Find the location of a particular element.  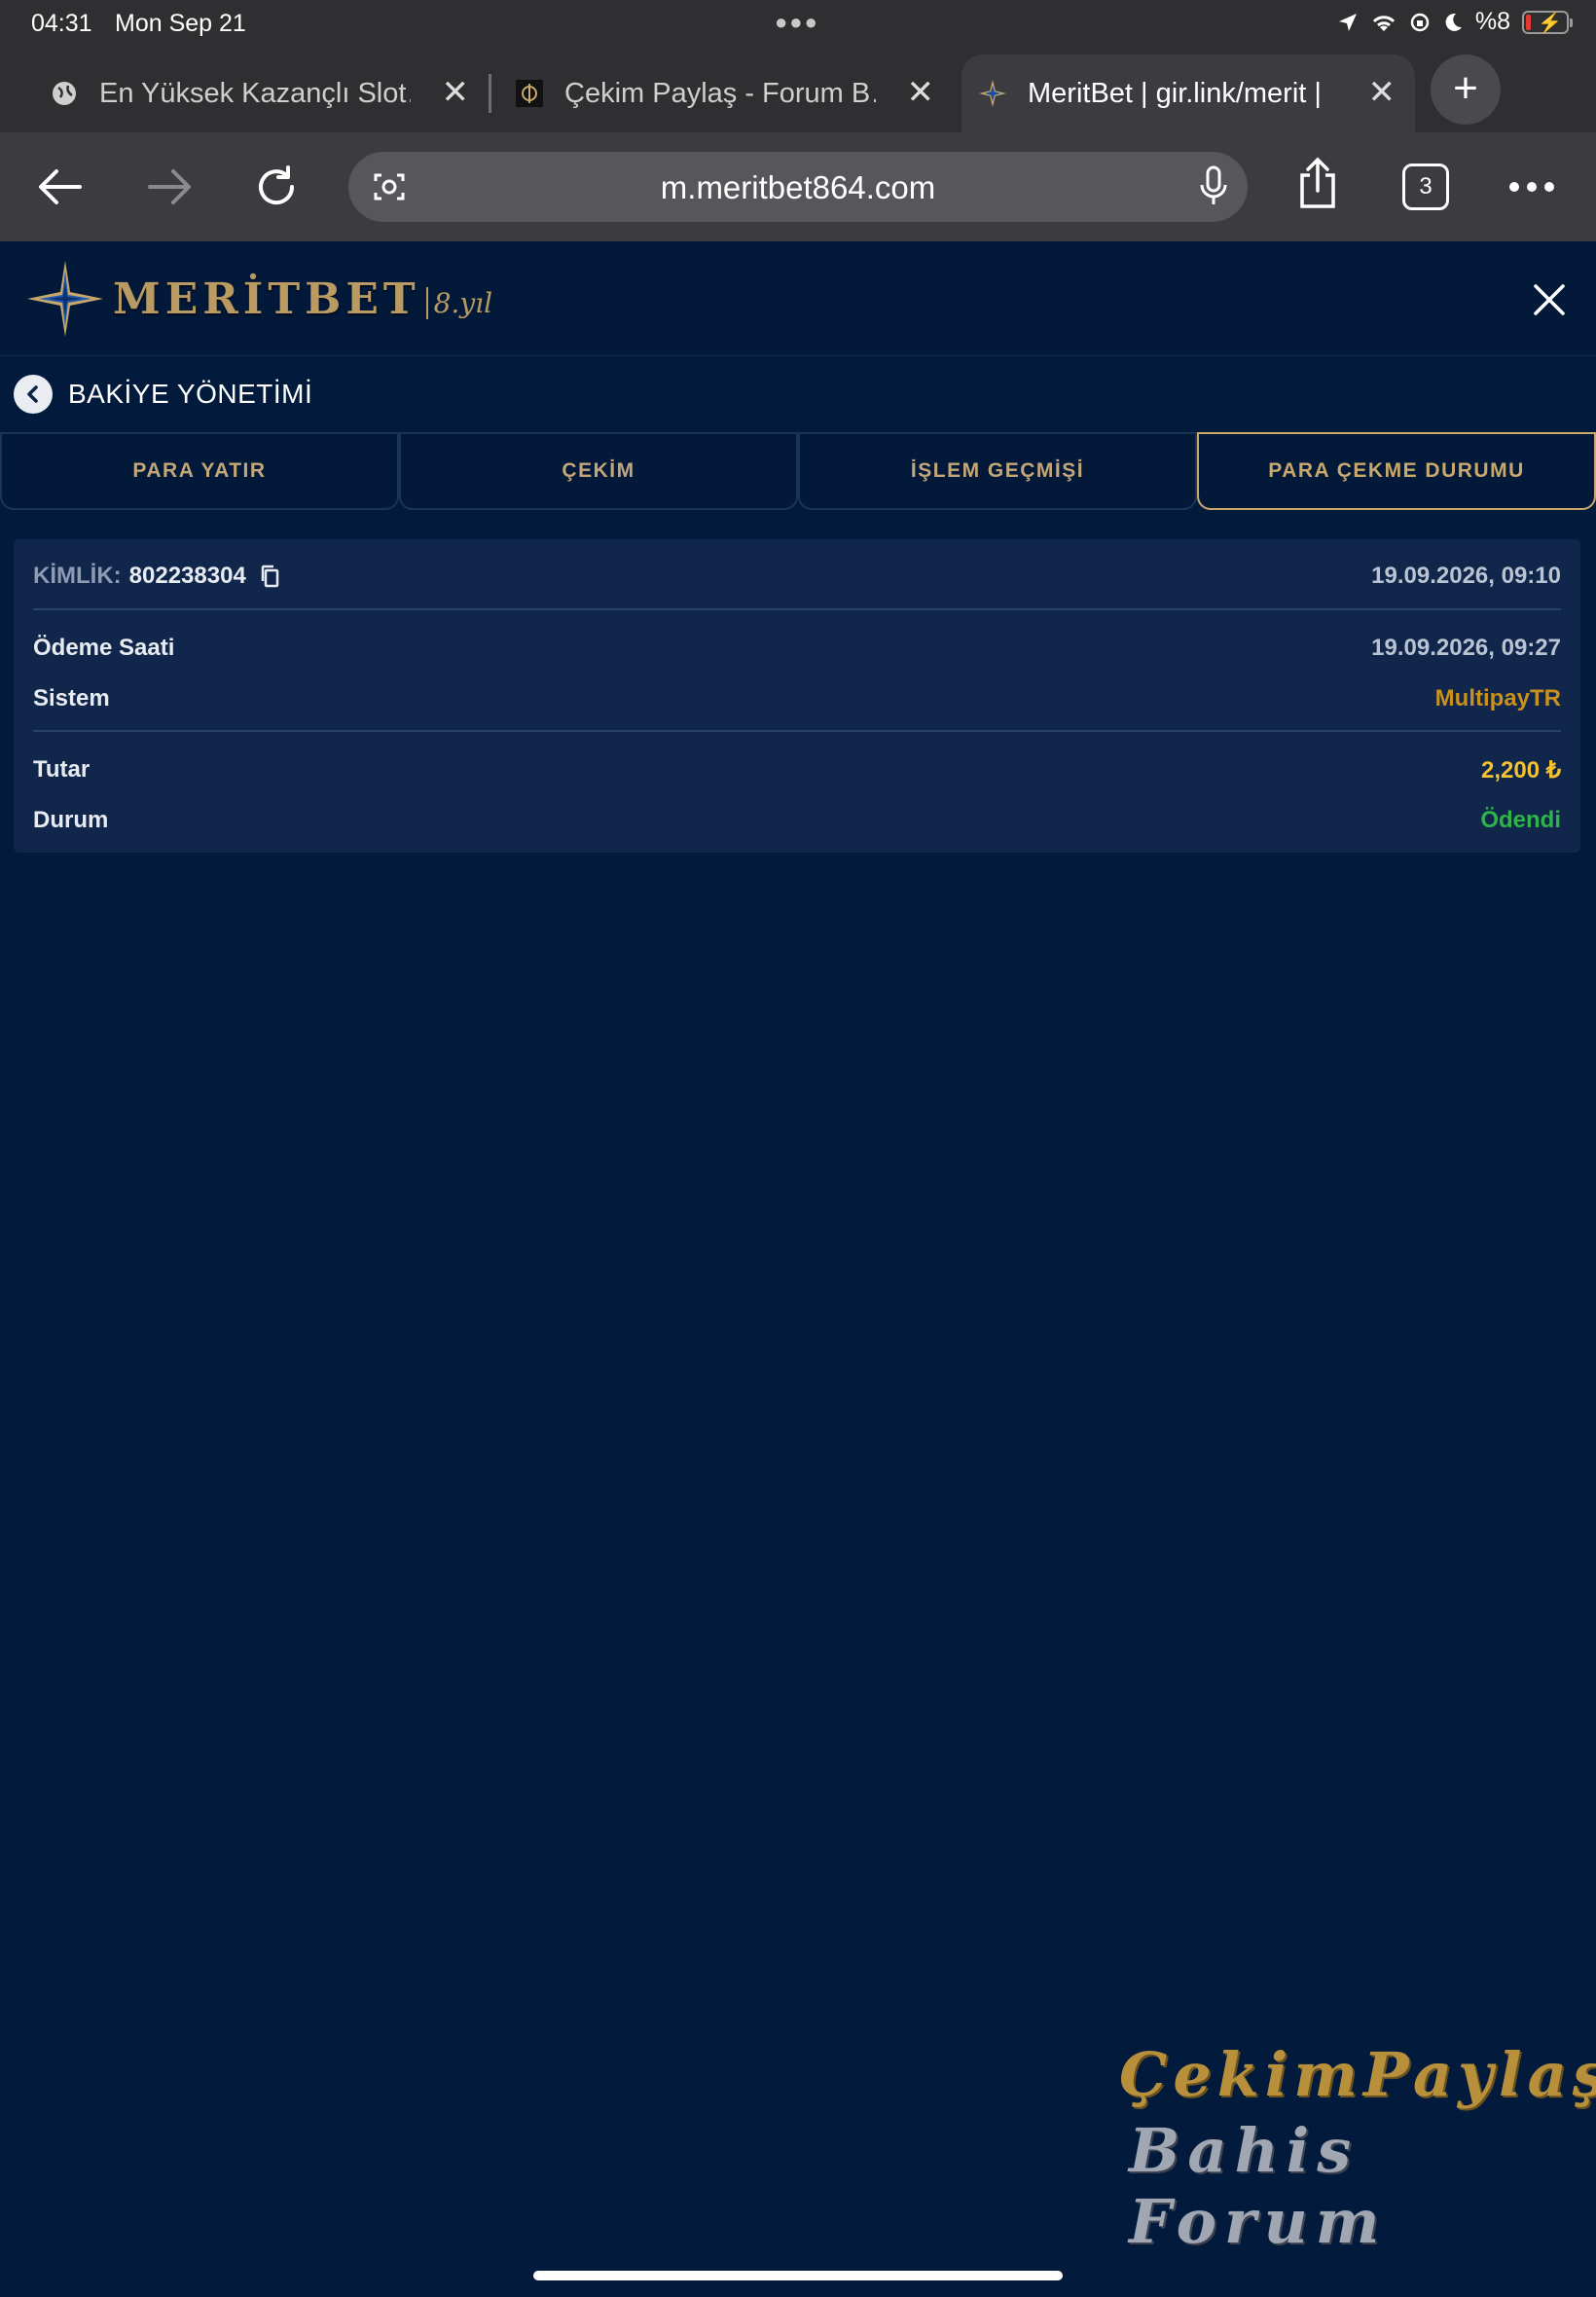

back-chevron-icon is located at coordinates (33, 394).